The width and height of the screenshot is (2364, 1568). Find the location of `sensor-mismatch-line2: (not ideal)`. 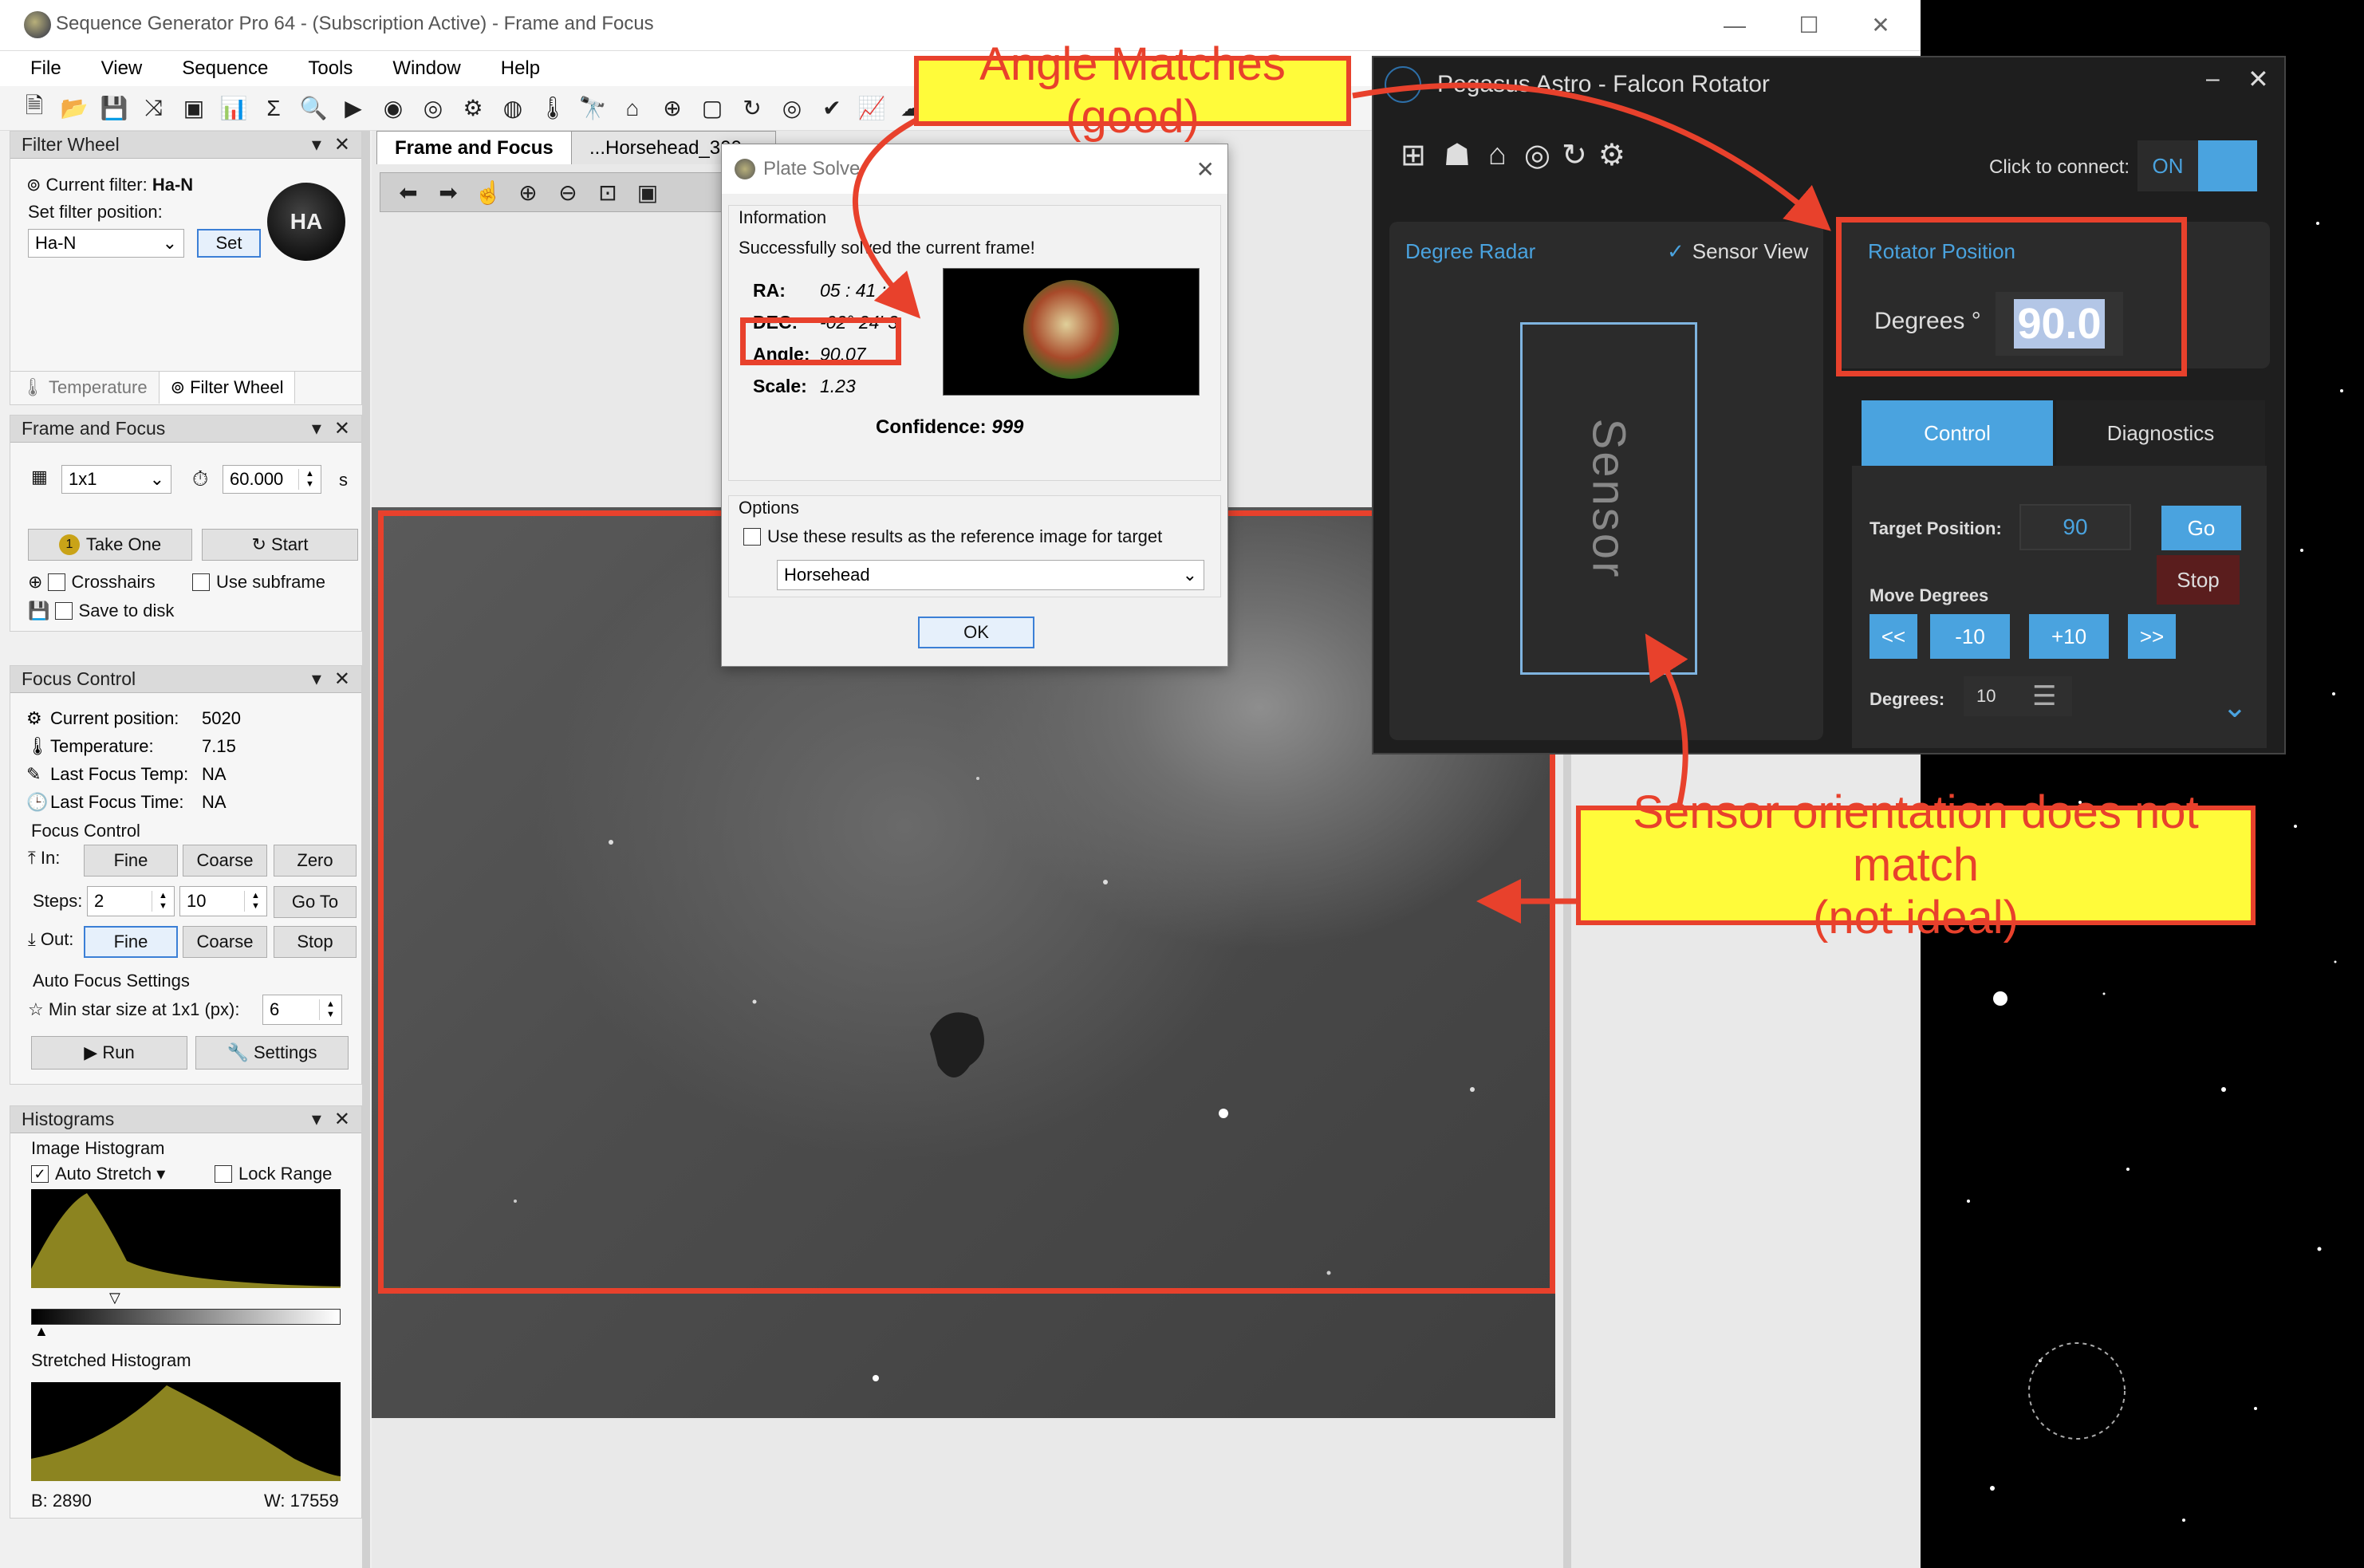

sensor-mismatch-line2: (not ideal) is located at coordinates (1916, 918).